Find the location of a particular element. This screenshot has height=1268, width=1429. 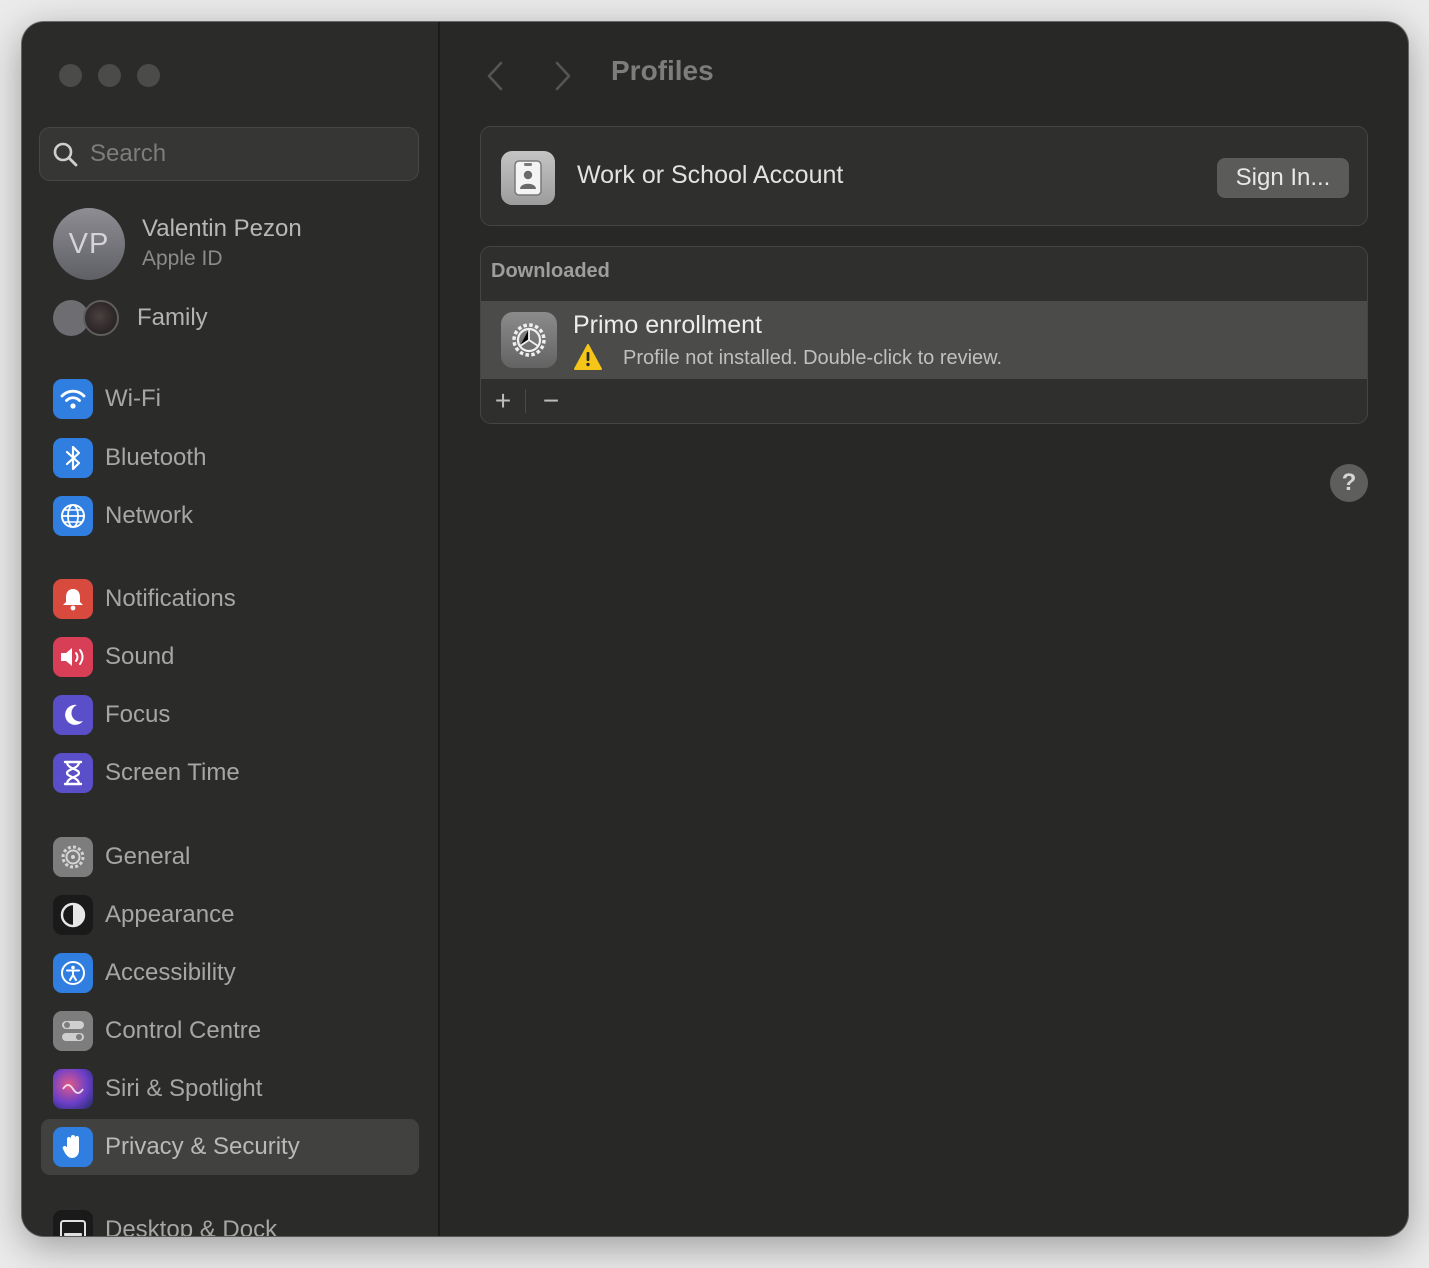

sidebar-item-appearance: Appearance is located at coordinates (230, 915).